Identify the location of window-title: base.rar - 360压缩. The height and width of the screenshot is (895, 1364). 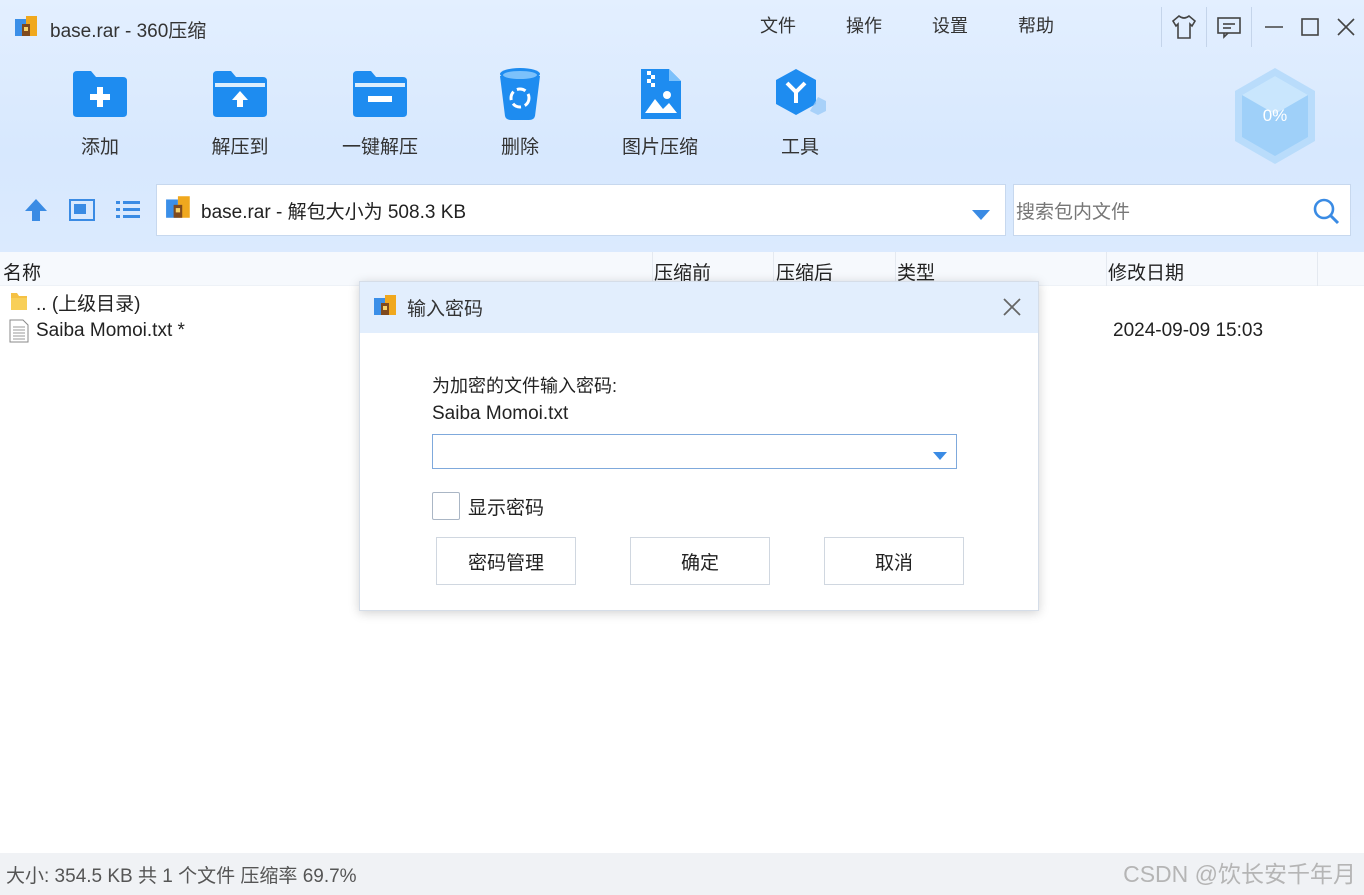
(128, 31).